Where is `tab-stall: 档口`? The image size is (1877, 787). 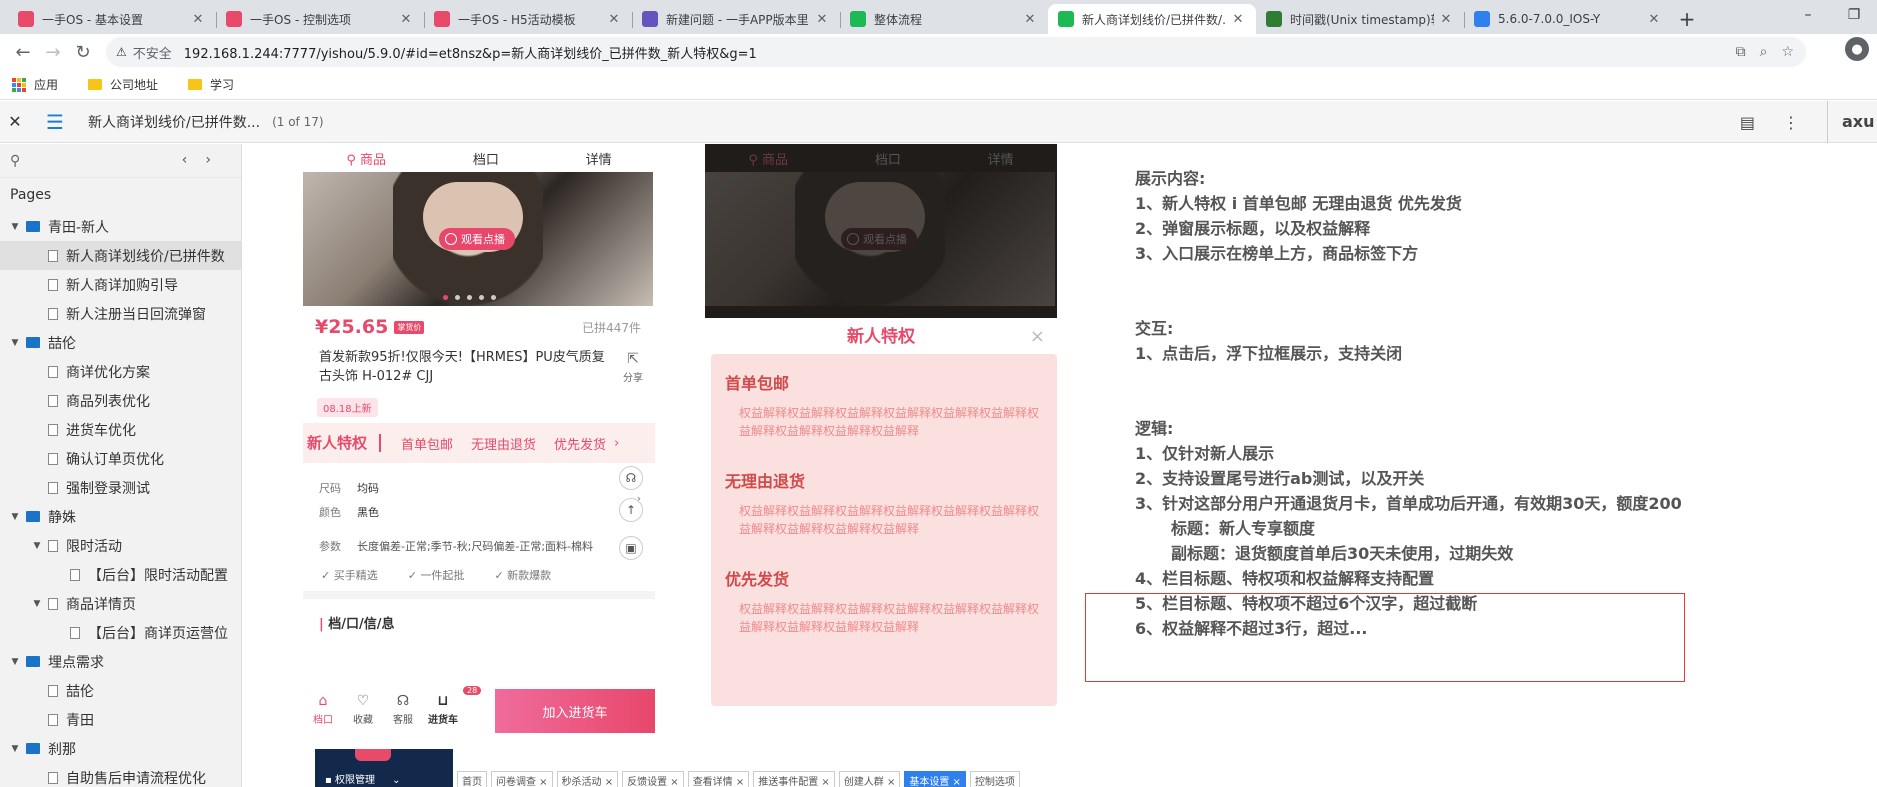 tab-stall: 档口 is located at coordinates (486, 158).